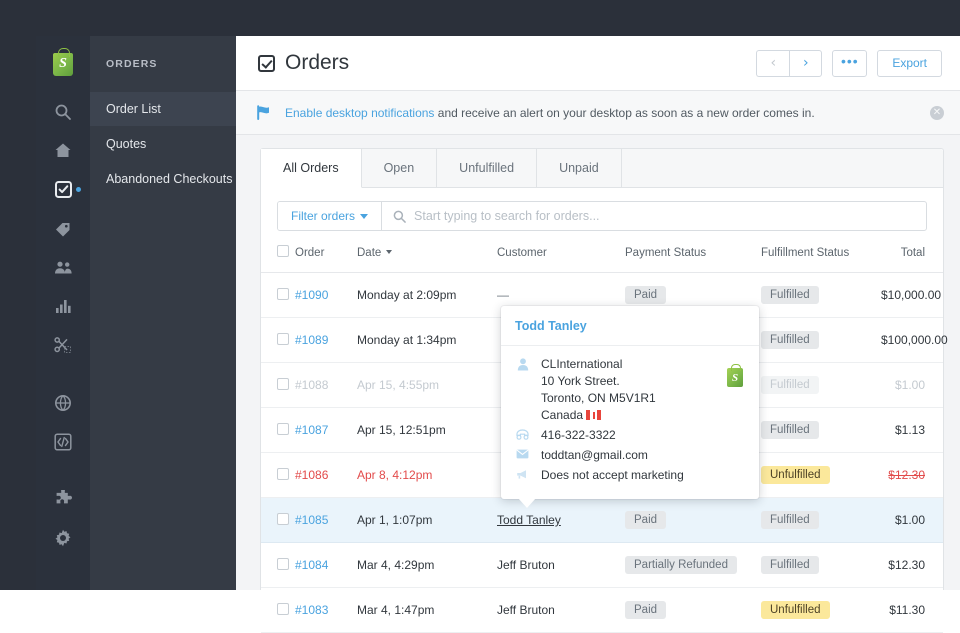  What do you see at coordinates (806, 63) in the screenshot?
I see `next-page-button: ›` at bounding box center [806, 63].